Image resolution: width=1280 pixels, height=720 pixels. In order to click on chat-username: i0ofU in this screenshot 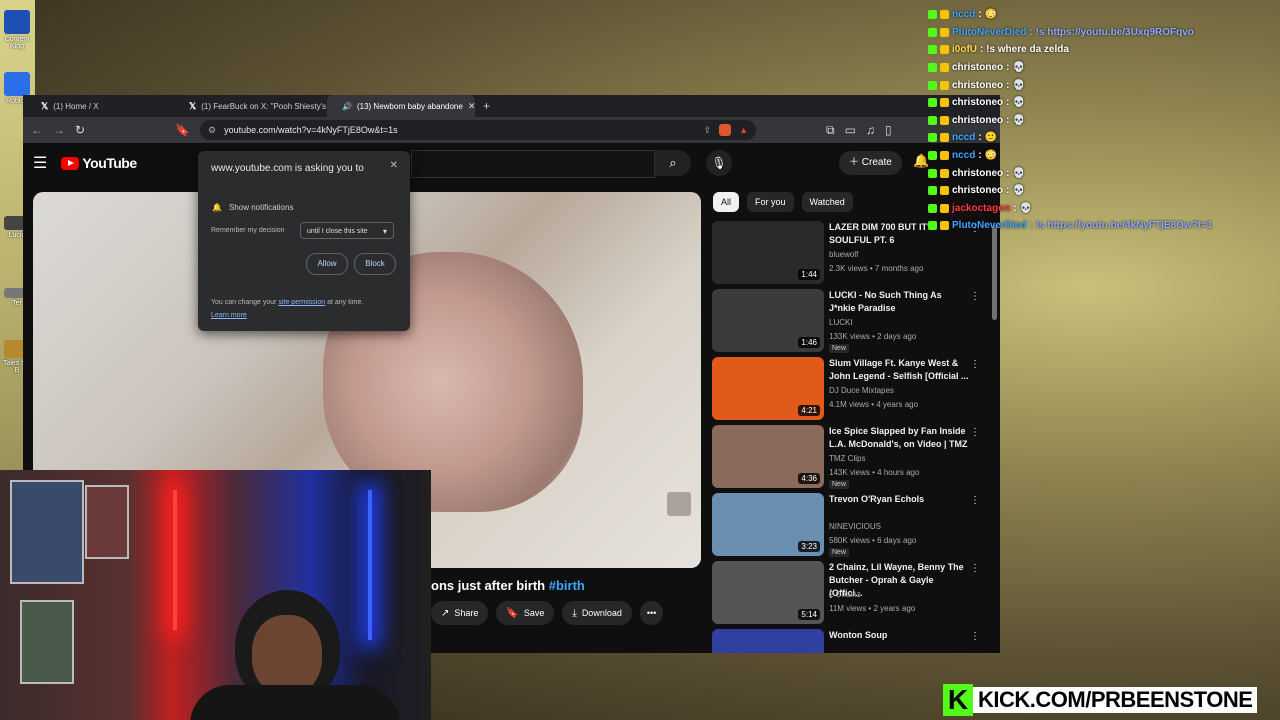, I will do `click(964, 49)`.